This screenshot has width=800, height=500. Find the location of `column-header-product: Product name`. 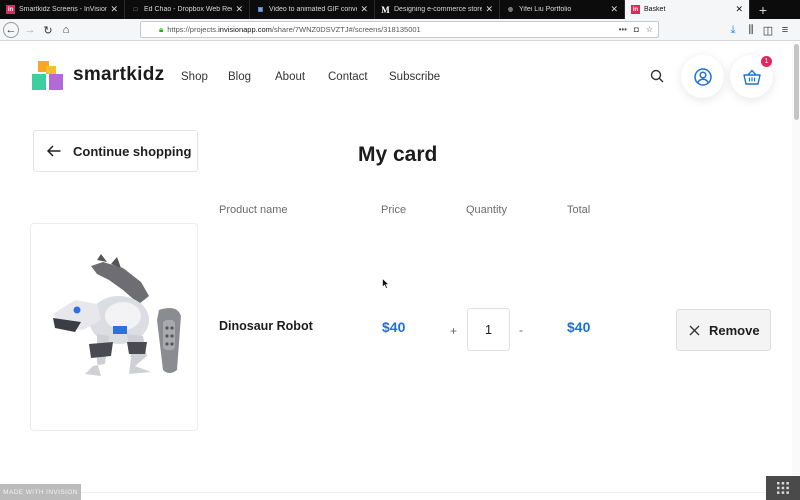

column-header-product: Product name is located at coordinates (253, 210).